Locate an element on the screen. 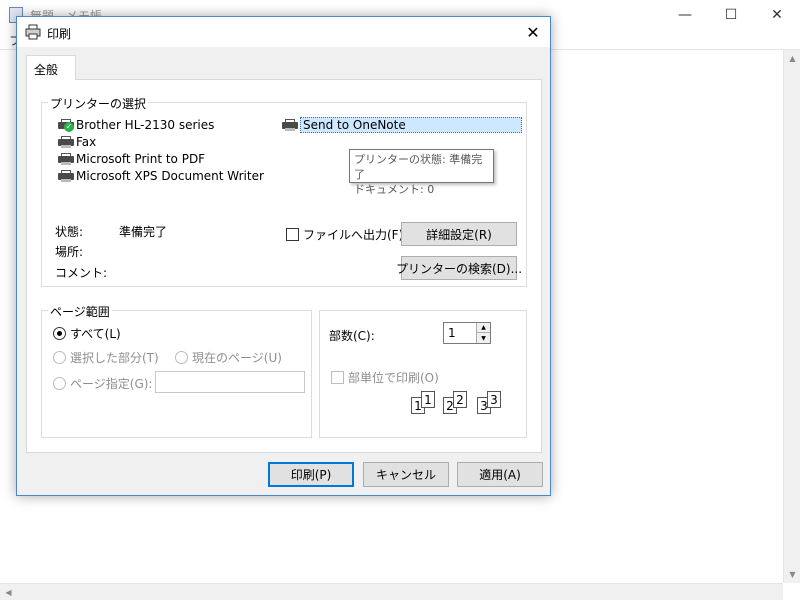  range-pages-radio: ページ指定(G): is located at coordinates (102, 383).